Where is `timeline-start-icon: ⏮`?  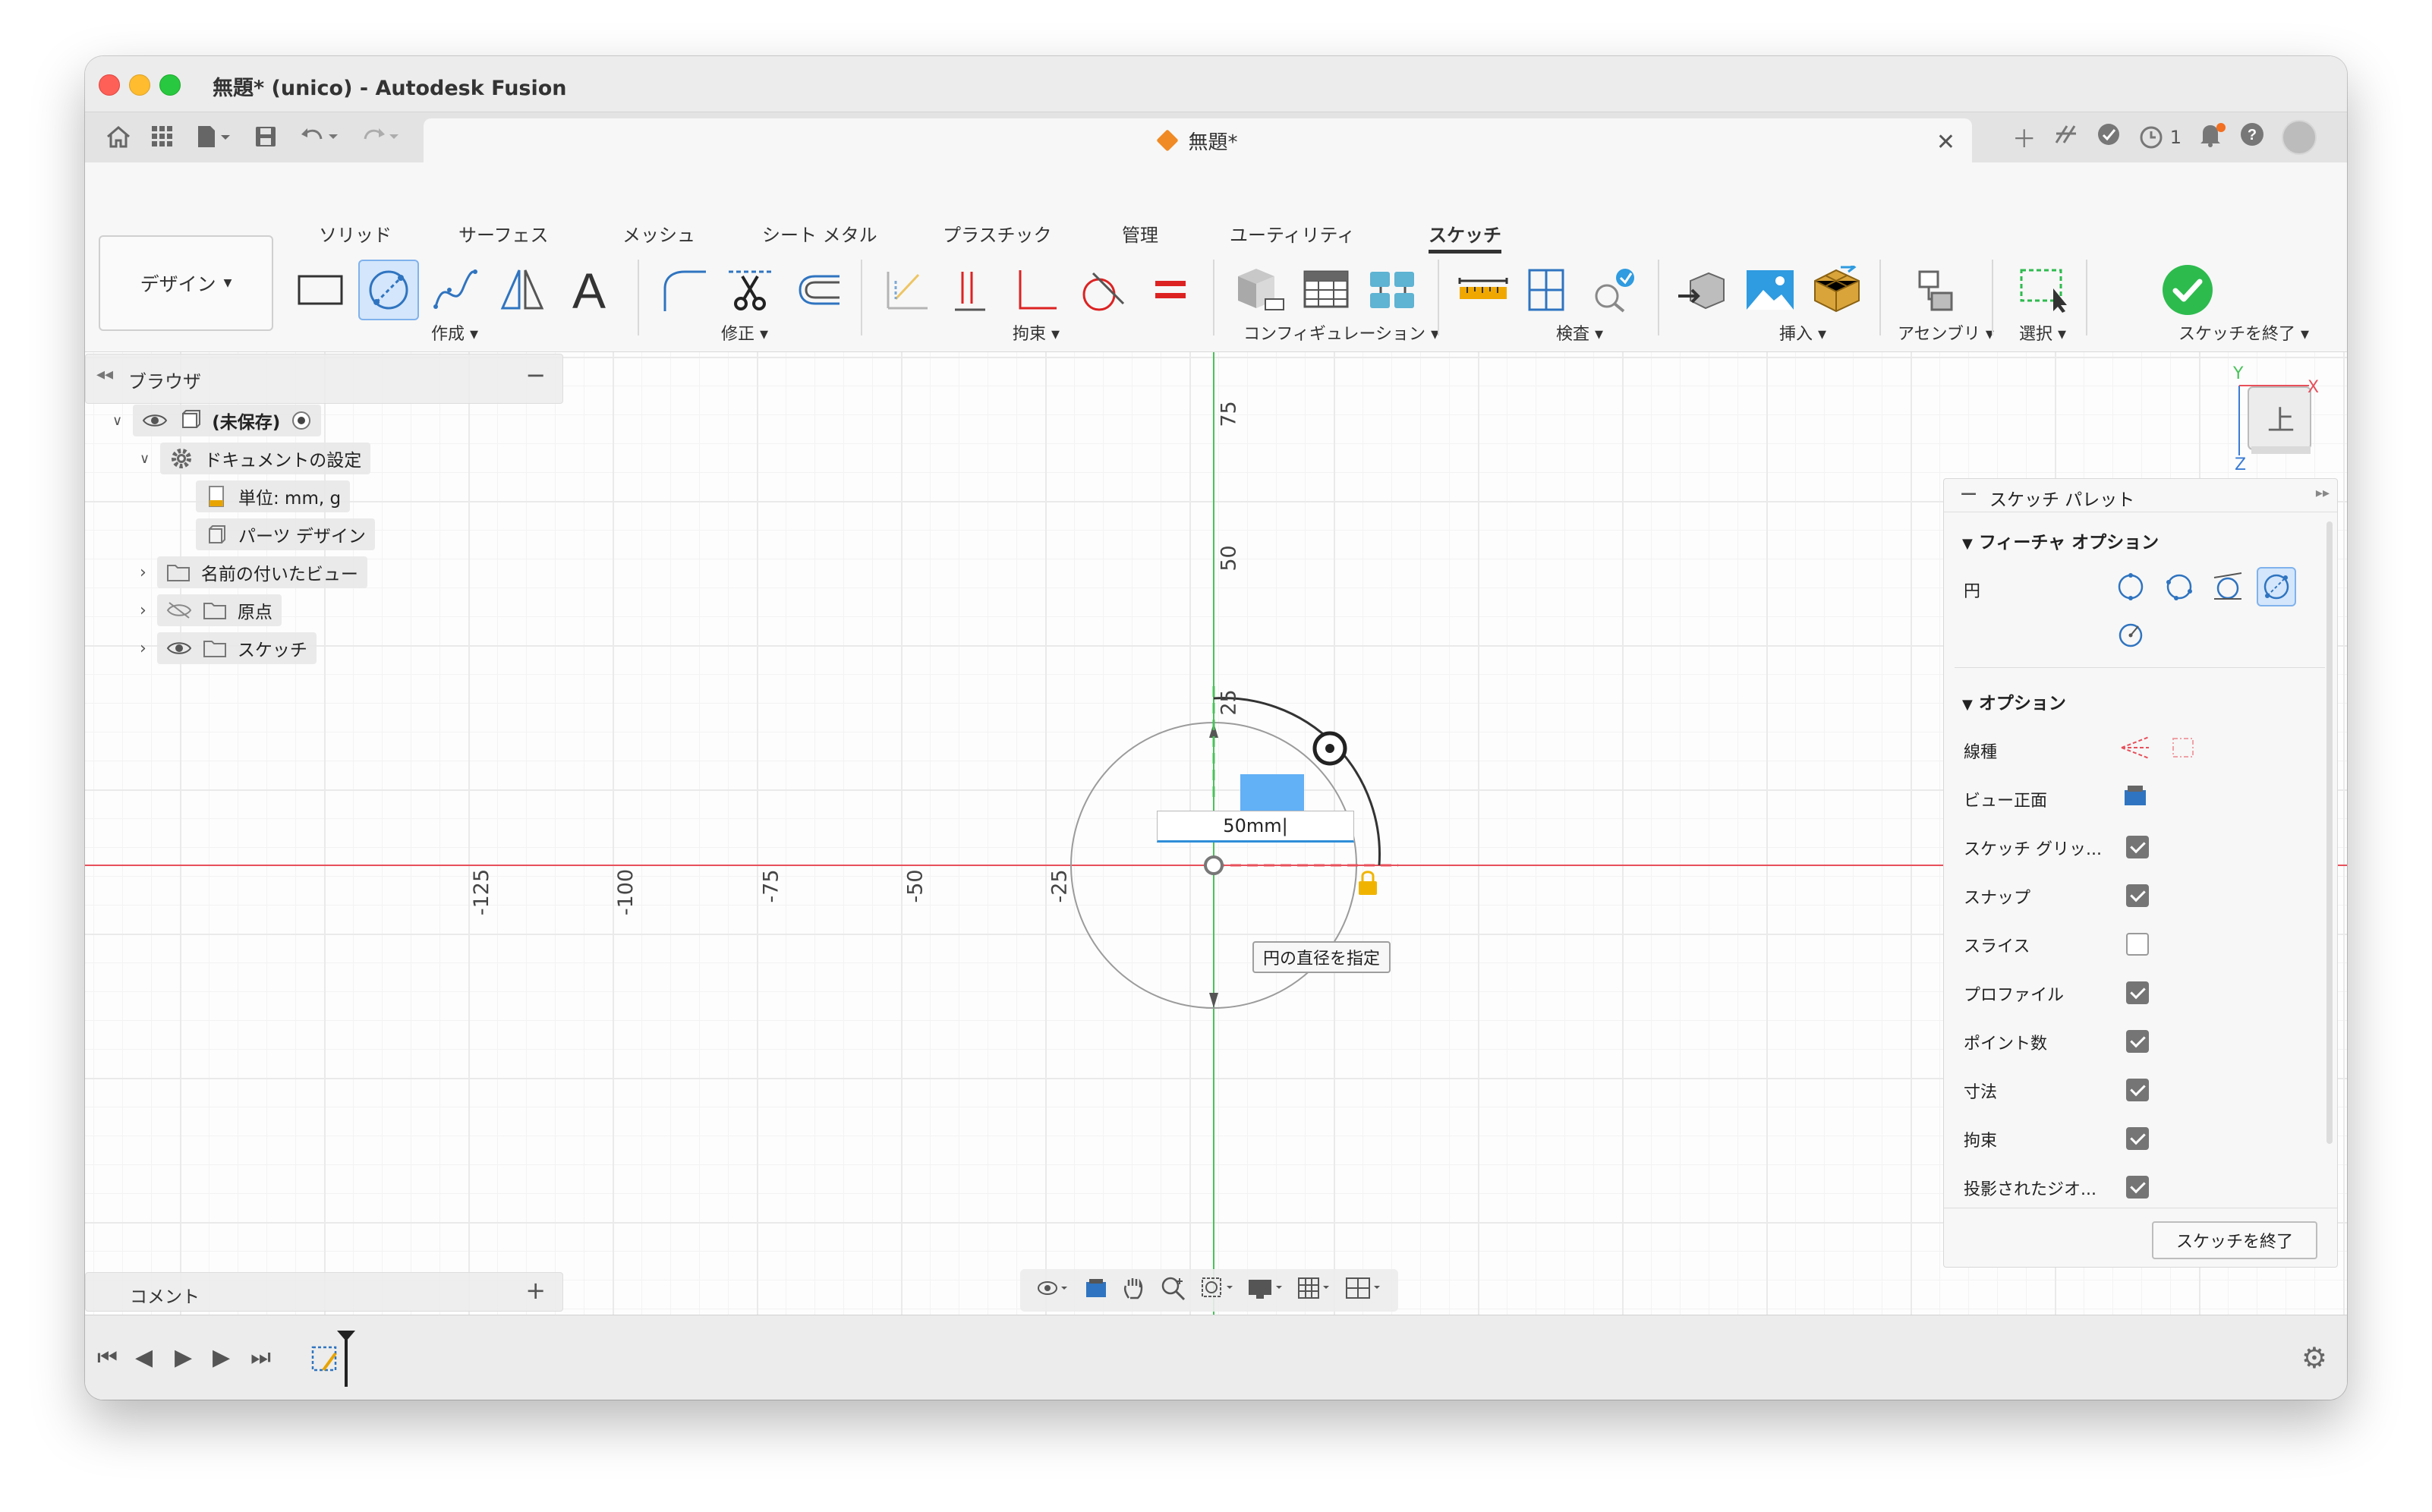
timeline-start-icon: ⏮ is located at coordinates (107, 1357).